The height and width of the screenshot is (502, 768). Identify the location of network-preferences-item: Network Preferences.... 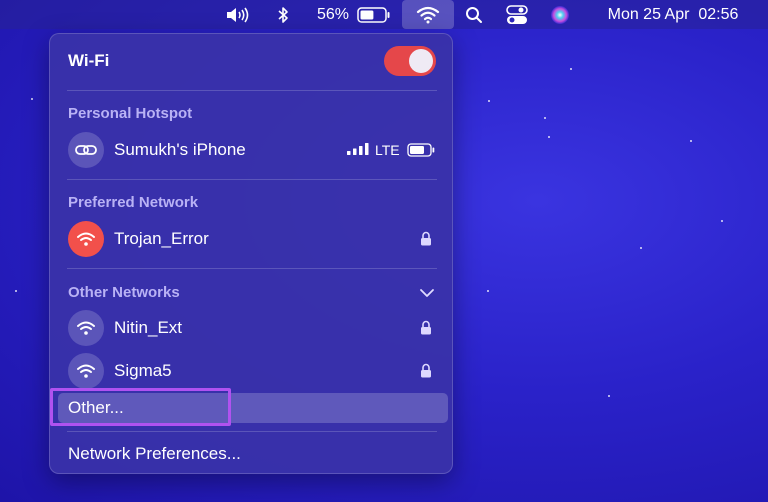
(154, 454).